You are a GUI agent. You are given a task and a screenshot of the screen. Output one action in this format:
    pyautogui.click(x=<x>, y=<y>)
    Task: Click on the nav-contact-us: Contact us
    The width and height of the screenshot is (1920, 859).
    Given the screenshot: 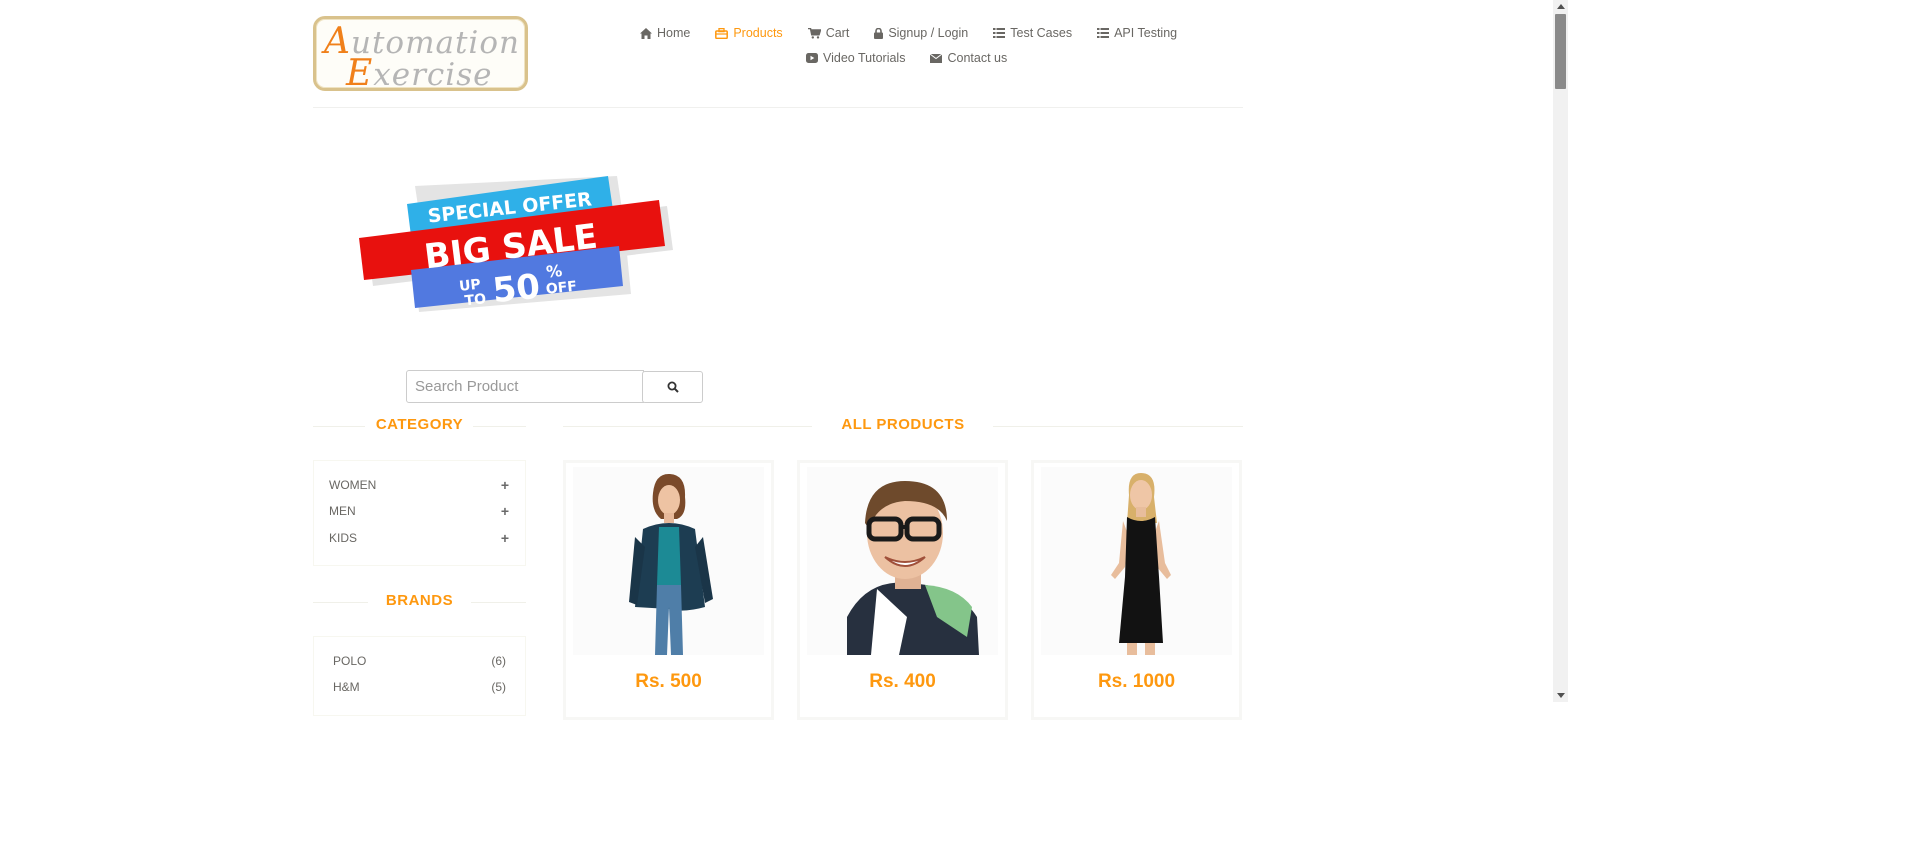 What is the action you would take?
    pyautogui.click(x=968, y=58)
    